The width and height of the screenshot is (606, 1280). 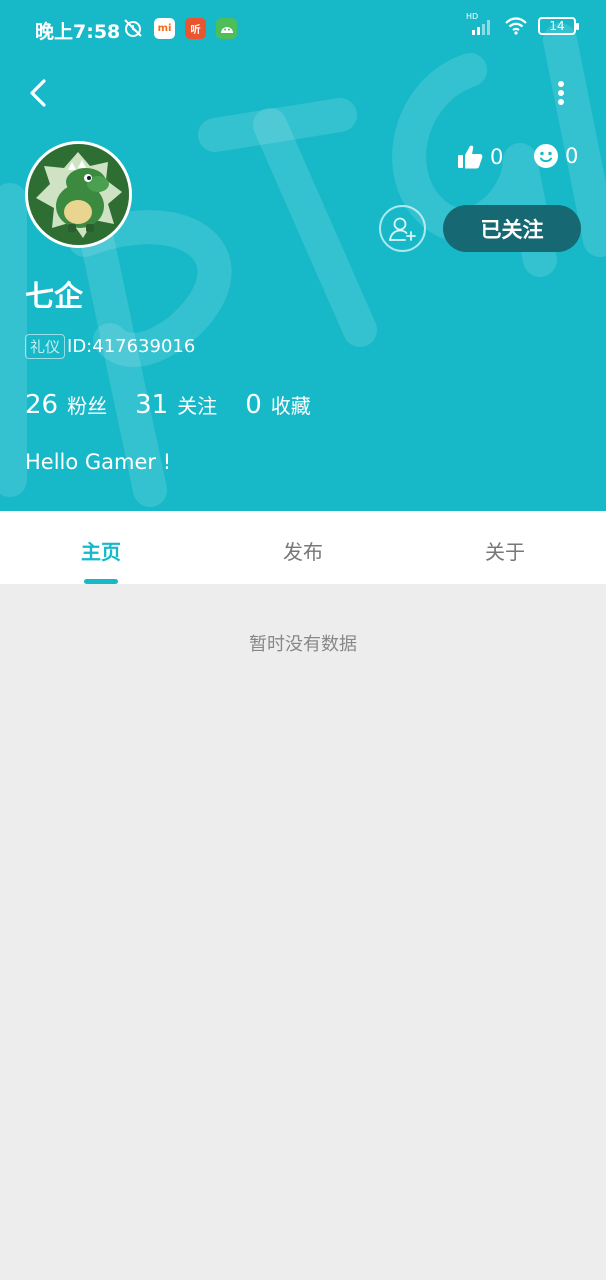 I want to click on tab-home: 主页, so click(x=101, y=547).